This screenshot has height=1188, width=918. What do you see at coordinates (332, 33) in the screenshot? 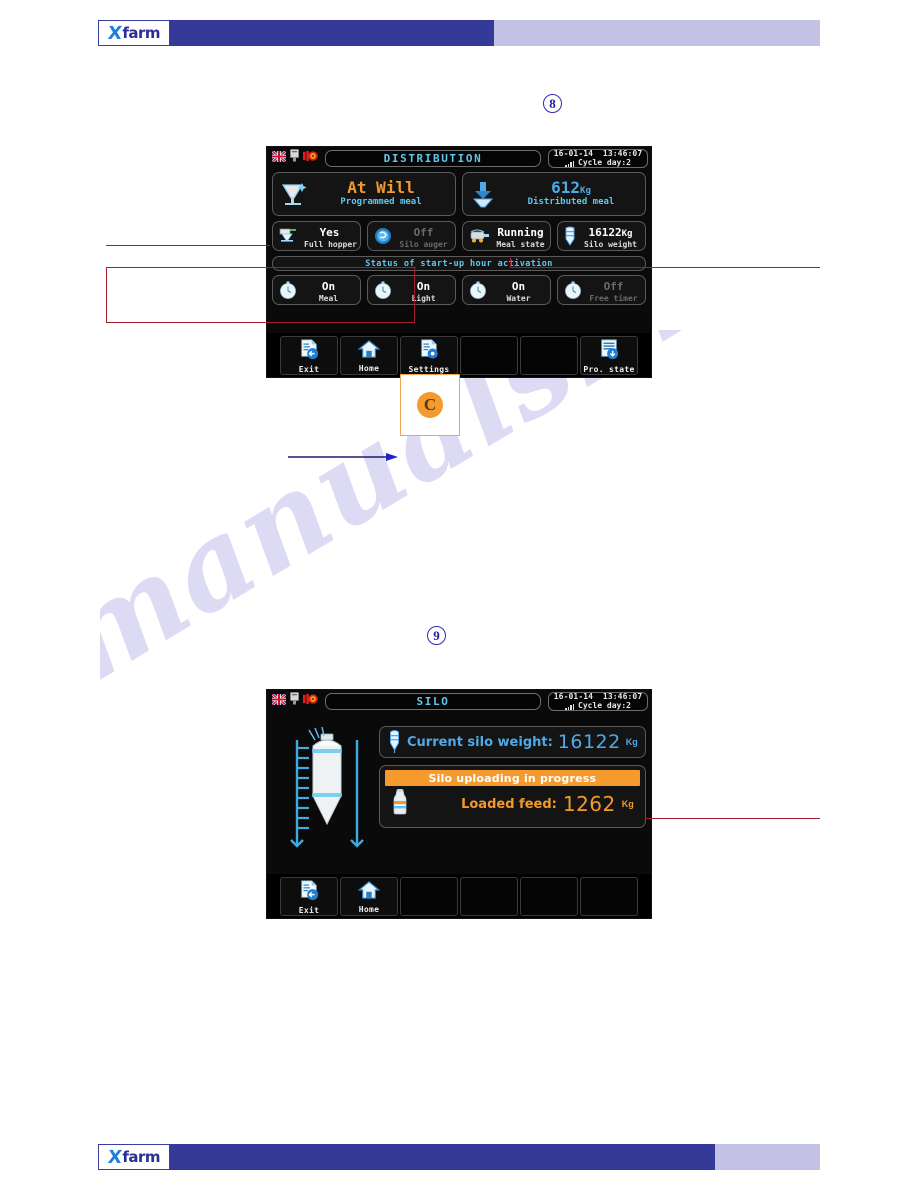
I see `header-bar-dark` at bounding box center [332, 33].